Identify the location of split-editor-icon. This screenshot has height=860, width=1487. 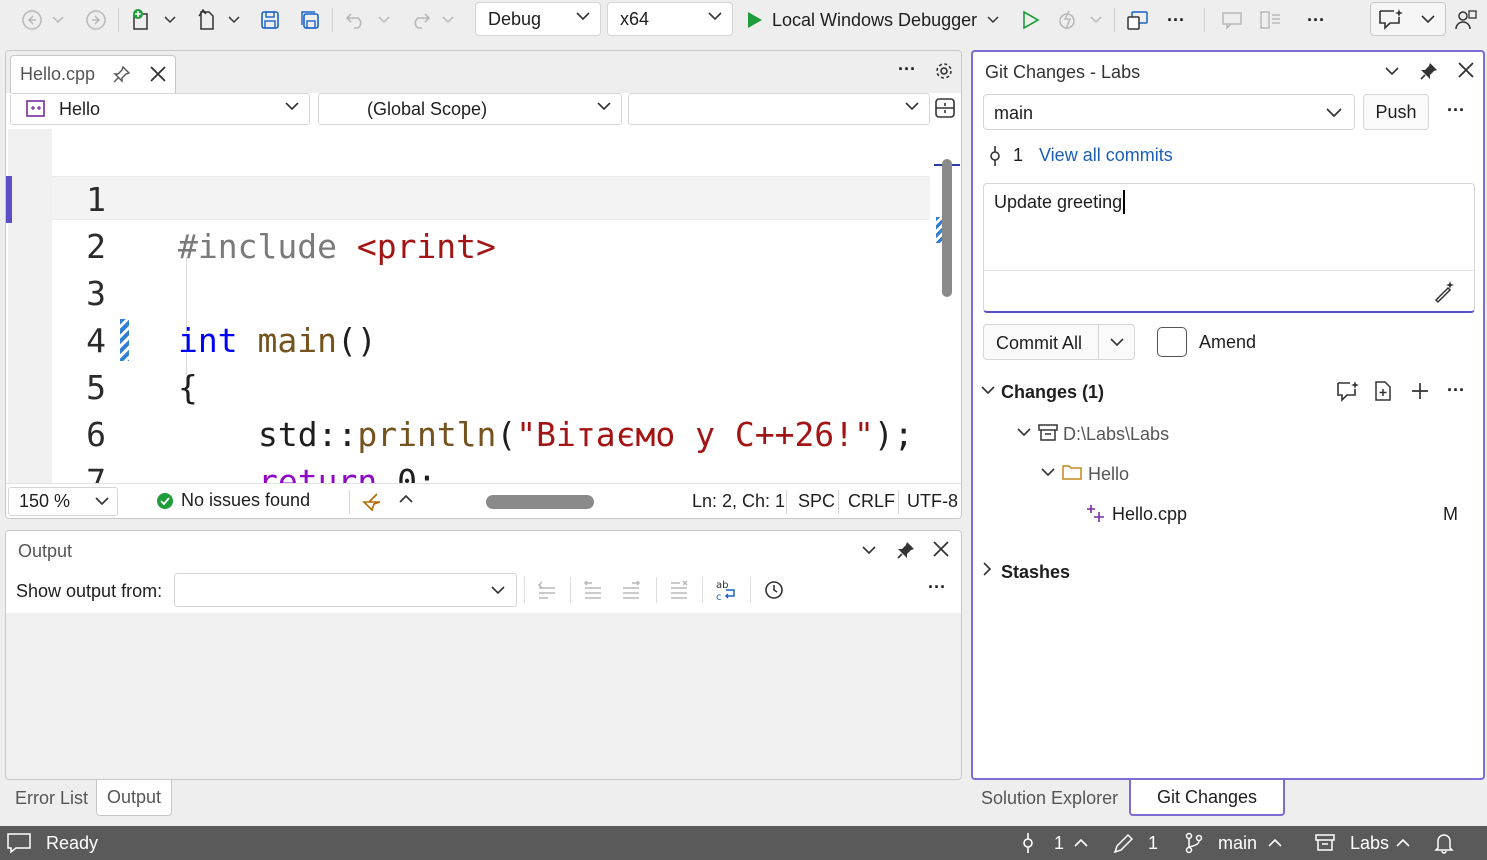
(945, 108).